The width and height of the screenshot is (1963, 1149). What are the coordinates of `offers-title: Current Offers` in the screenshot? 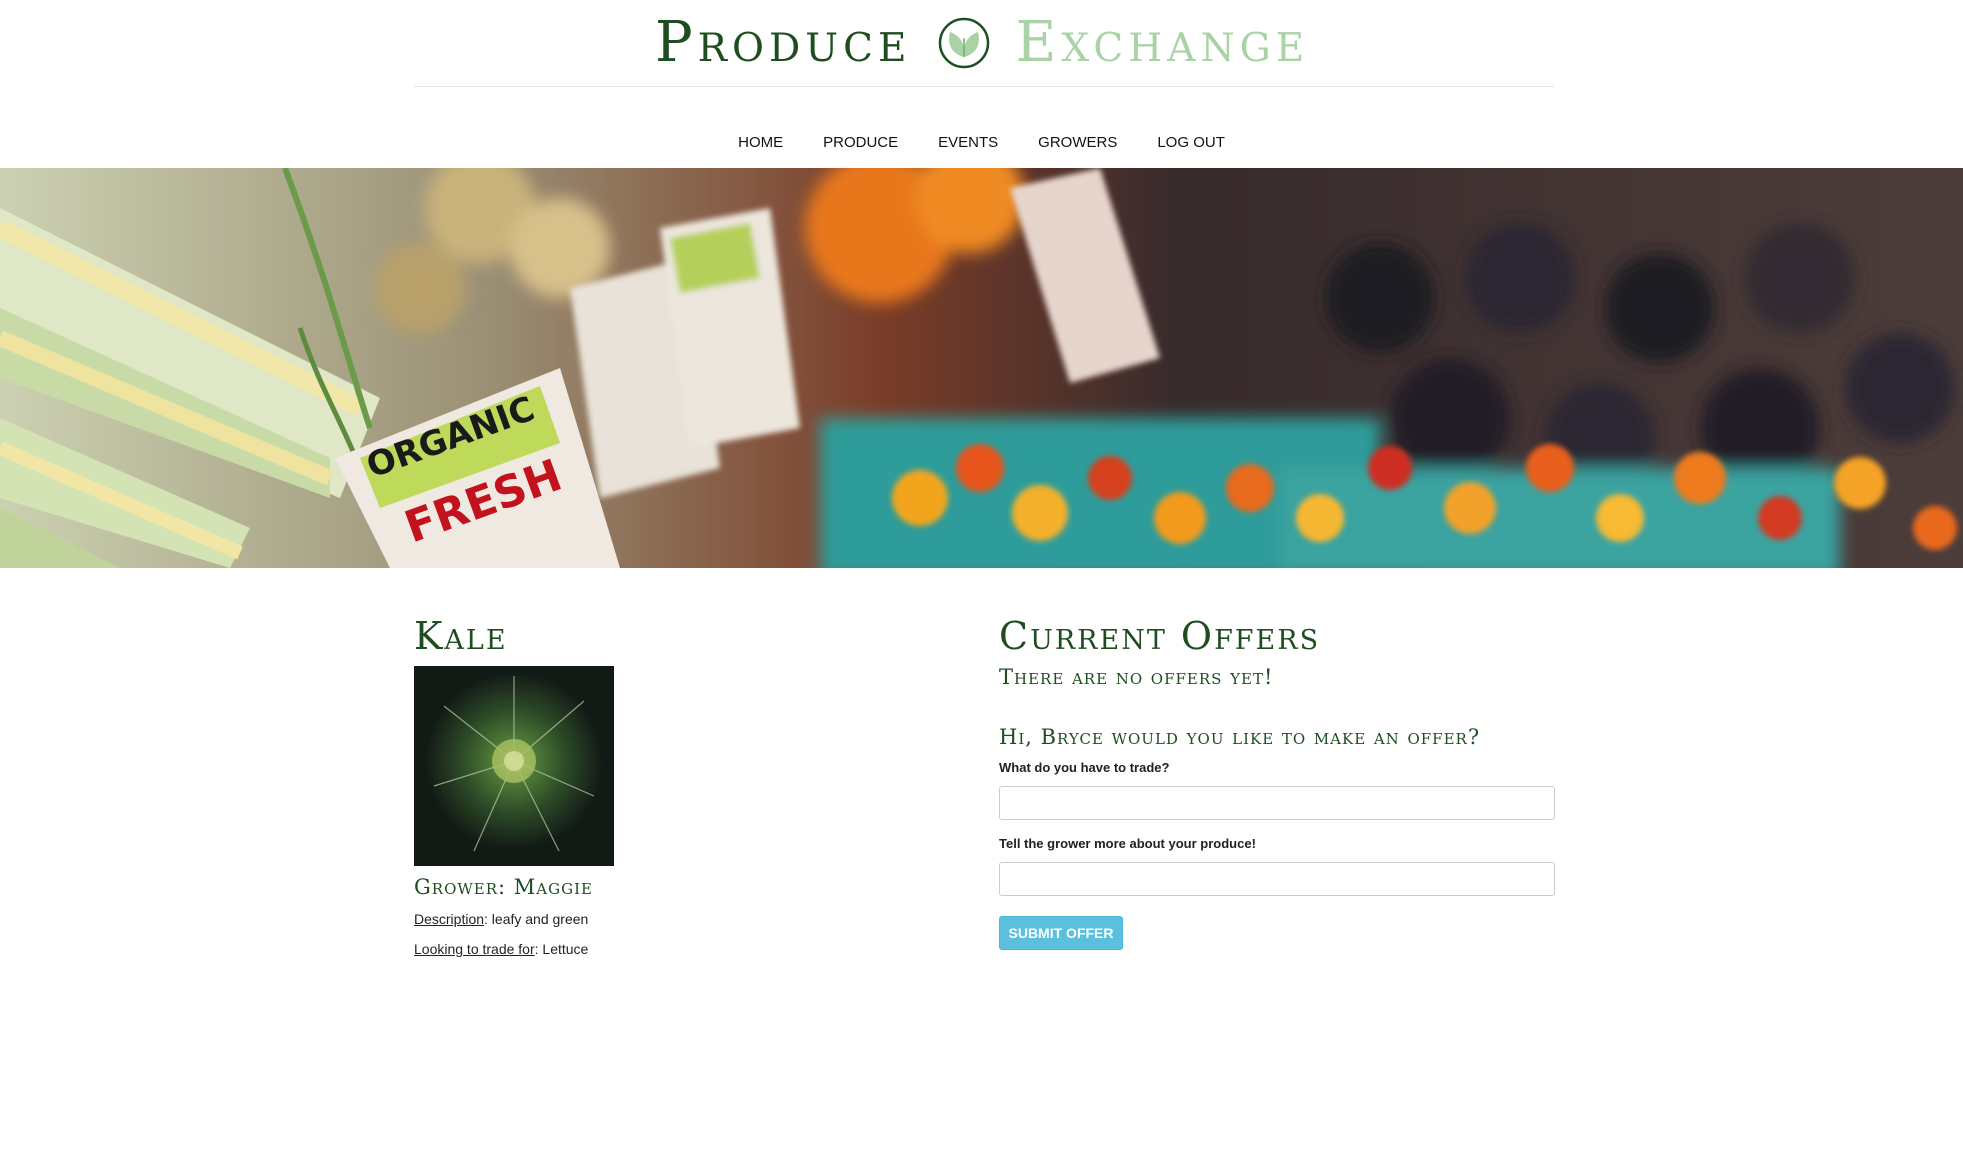 It's located at (1160, 636).